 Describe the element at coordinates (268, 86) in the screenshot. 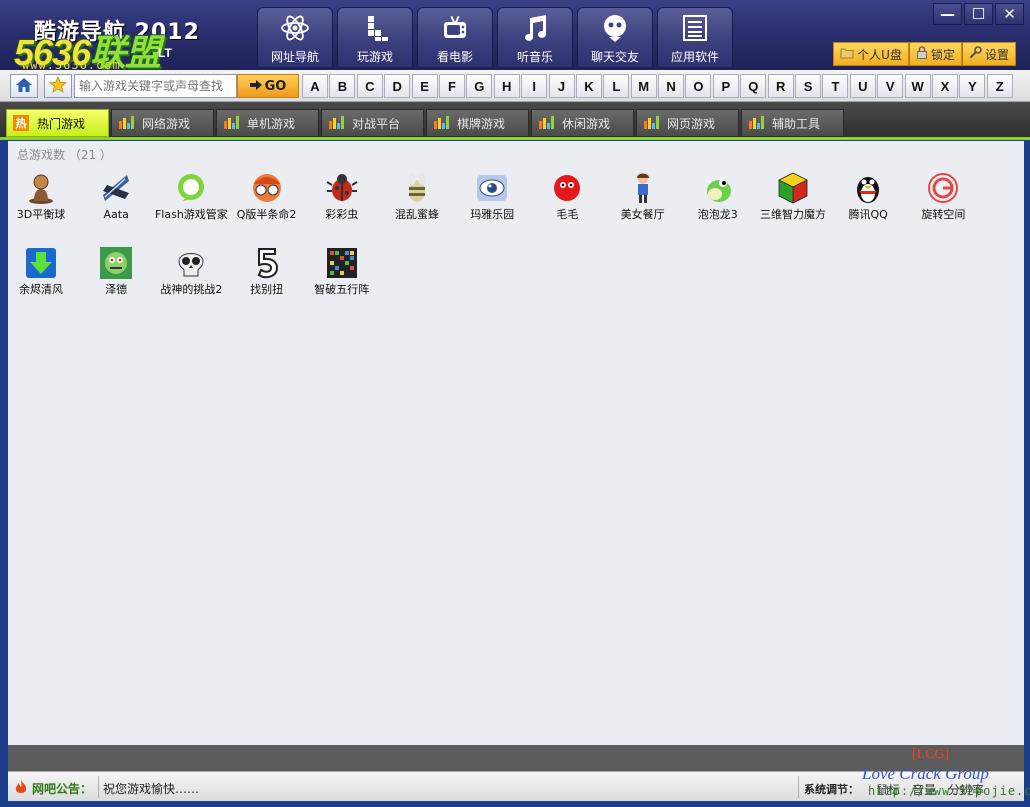

I see `go-button: GO` at that location.